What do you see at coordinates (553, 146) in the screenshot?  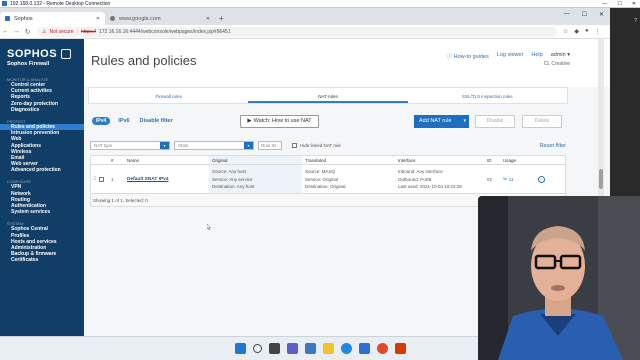 I see `reset-filter-link: Reset filter` at bounding box center [553, 146].